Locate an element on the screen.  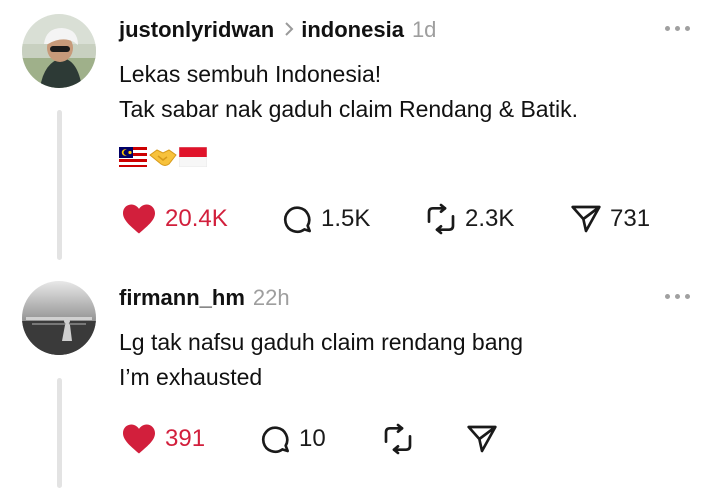
flag-indonesia-icon is located at coordinates (193, 157).